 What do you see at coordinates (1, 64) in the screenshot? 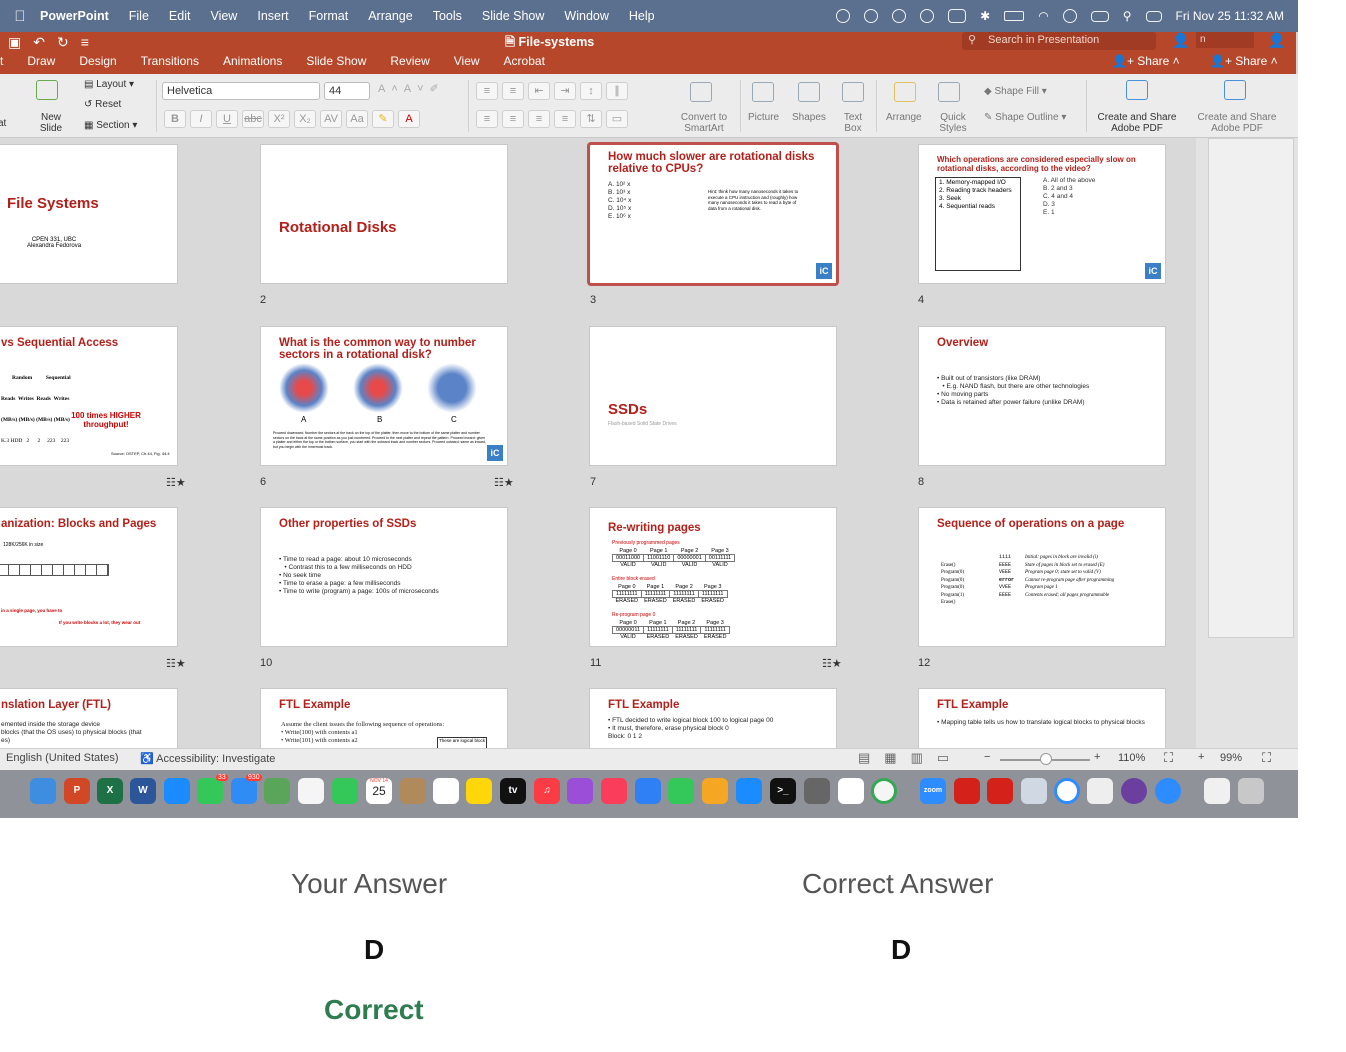
I see `tab-insert: rt` at bounding box center [1, 64].